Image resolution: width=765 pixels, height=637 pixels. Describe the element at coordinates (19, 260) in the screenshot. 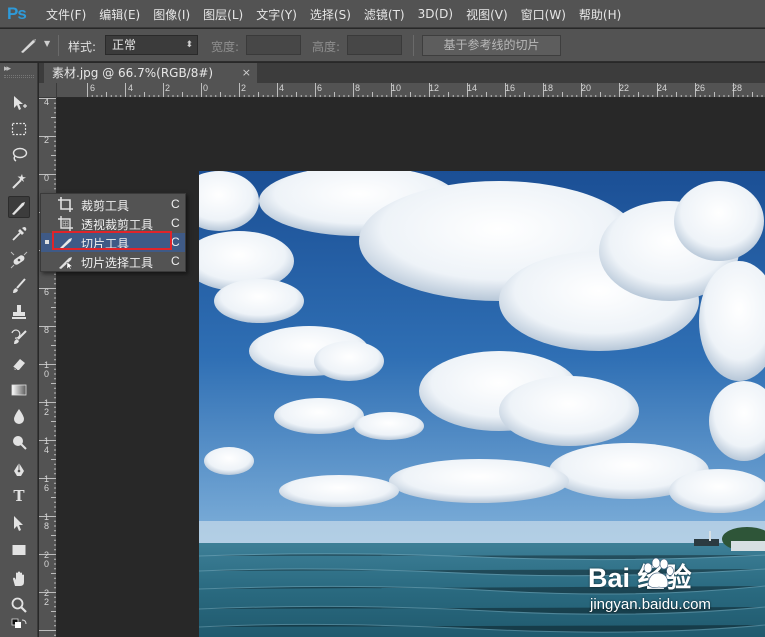

I see `spot-healing-icon` at that location.